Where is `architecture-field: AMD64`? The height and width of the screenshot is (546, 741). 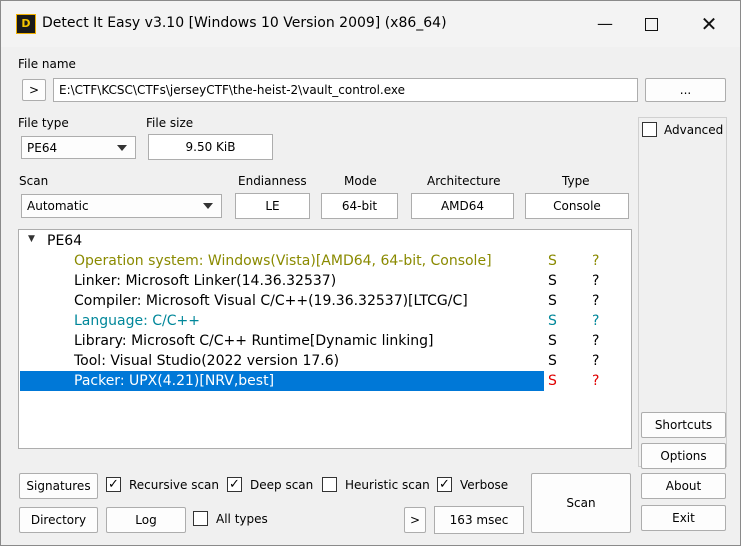
architecture-field: AMD64 is located at coordinates (462, 206).